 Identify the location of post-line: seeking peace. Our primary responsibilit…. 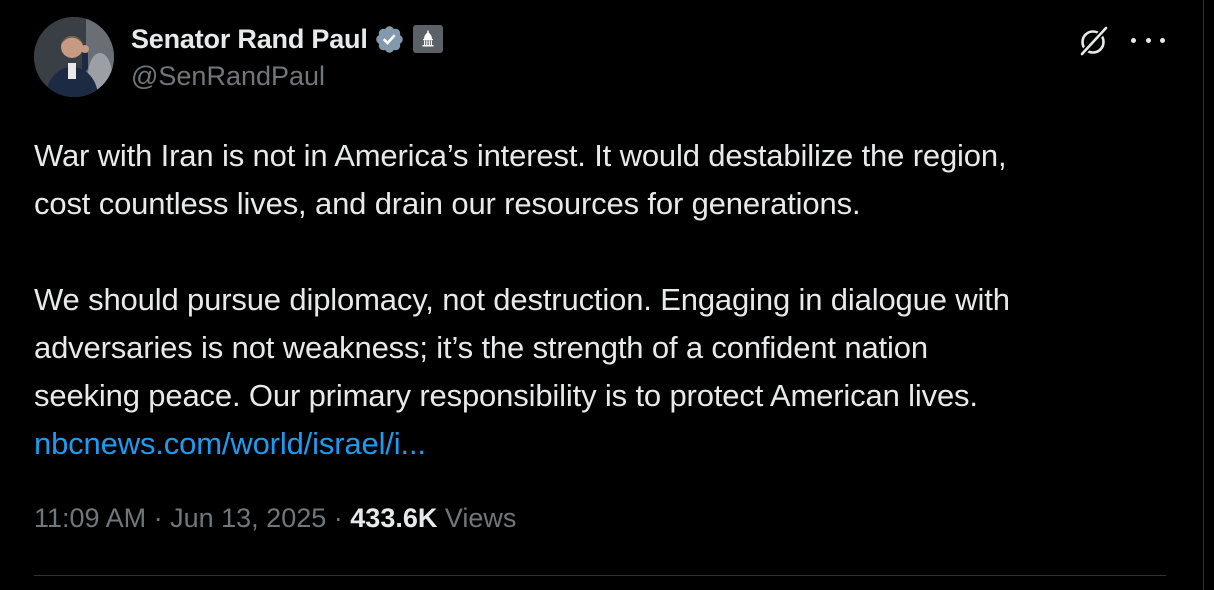
(506, 395).